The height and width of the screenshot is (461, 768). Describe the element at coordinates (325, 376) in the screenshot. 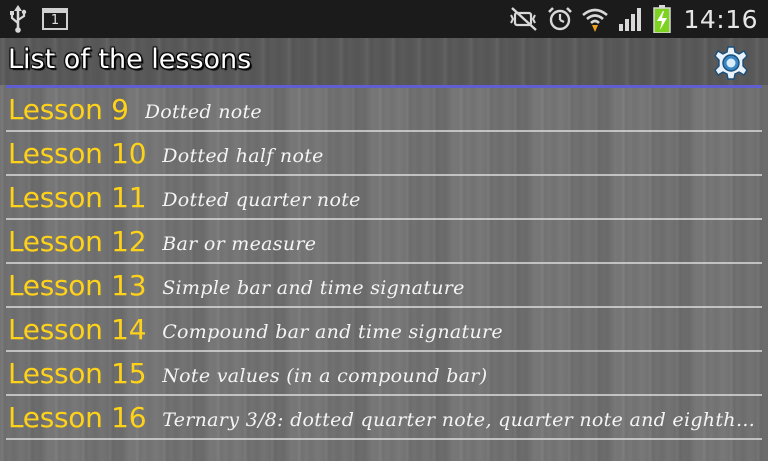

I see `lesson-title: Note values (in a compound bar)` at that location.